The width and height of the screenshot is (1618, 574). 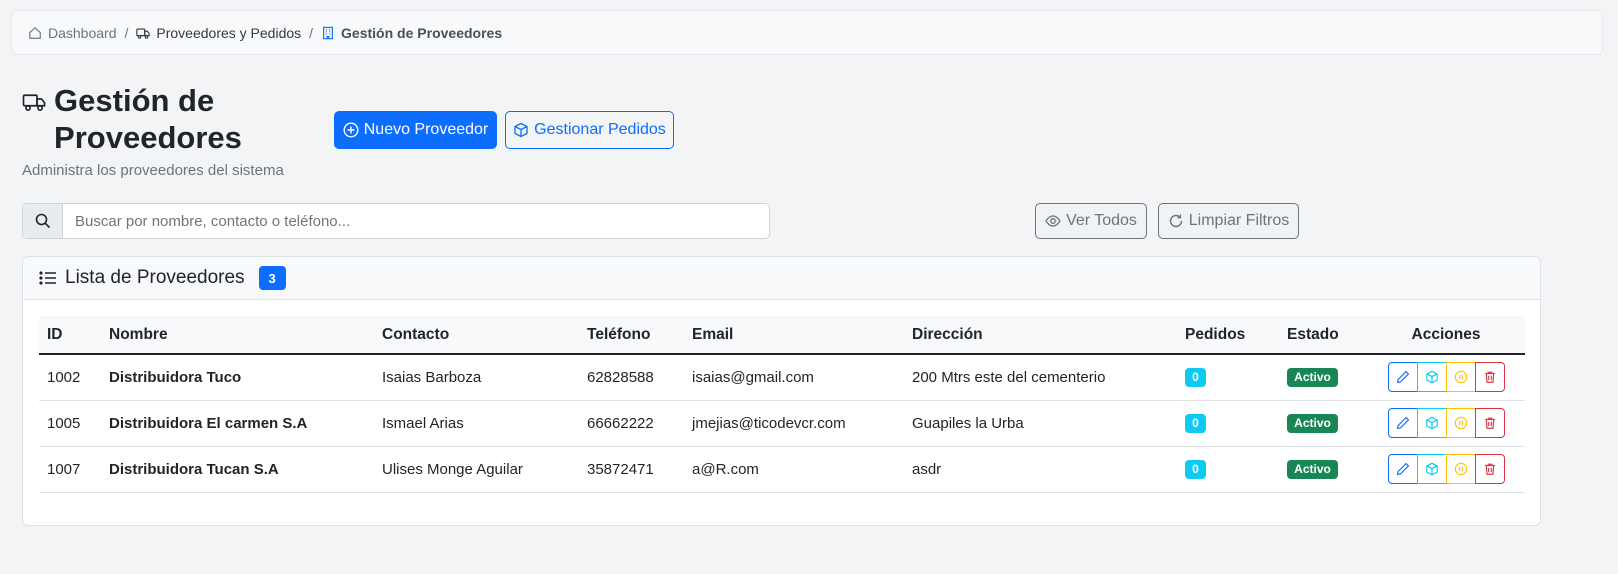 What do you see at coordinates (432, 377) in the screenshot?
I see `cell-contacto: Isaias Barboza` at bounding box center [432, 377].